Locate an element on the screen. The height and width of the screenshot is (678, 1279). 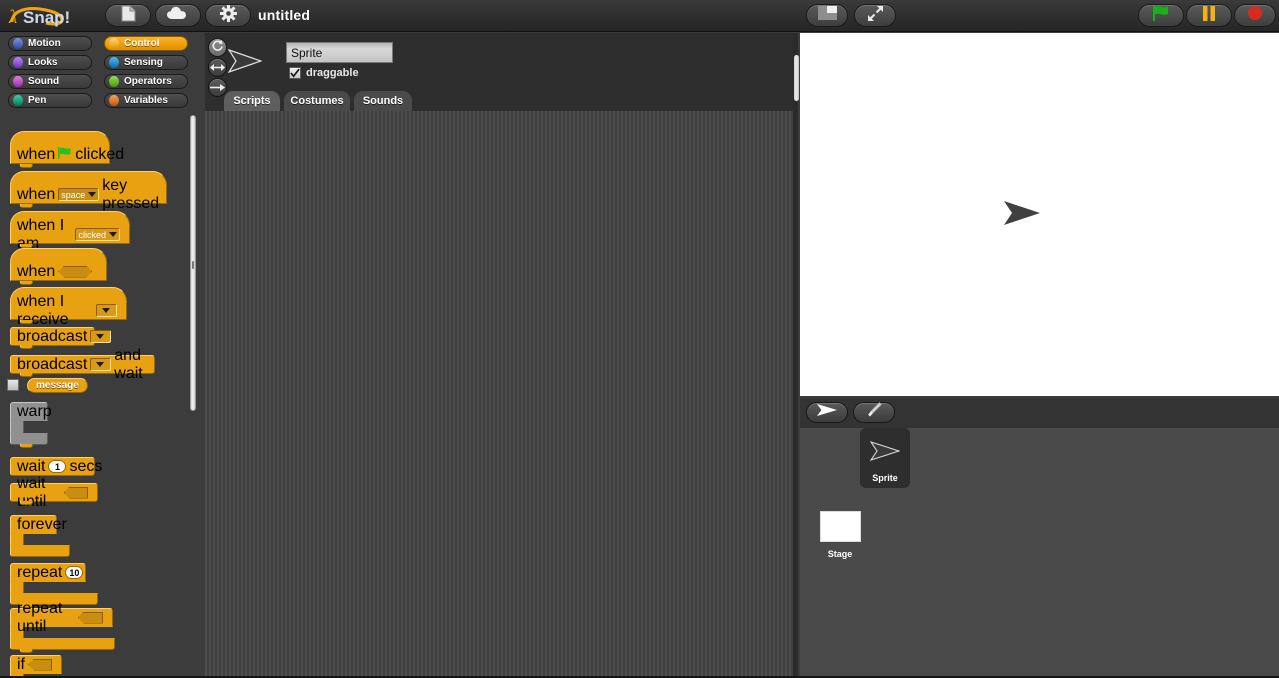
gear-icon is located at coordinates (228, 15).